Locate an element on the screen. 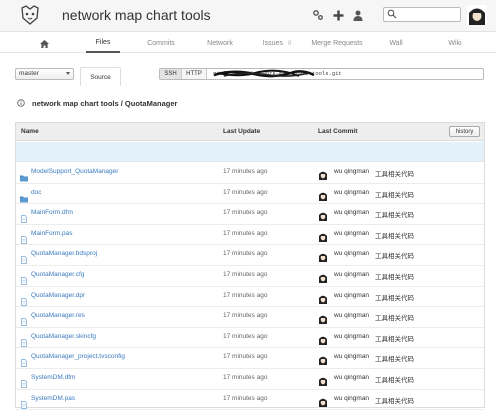  file-name-link: SystemDM.dfm is located at coordinates (53, 377).